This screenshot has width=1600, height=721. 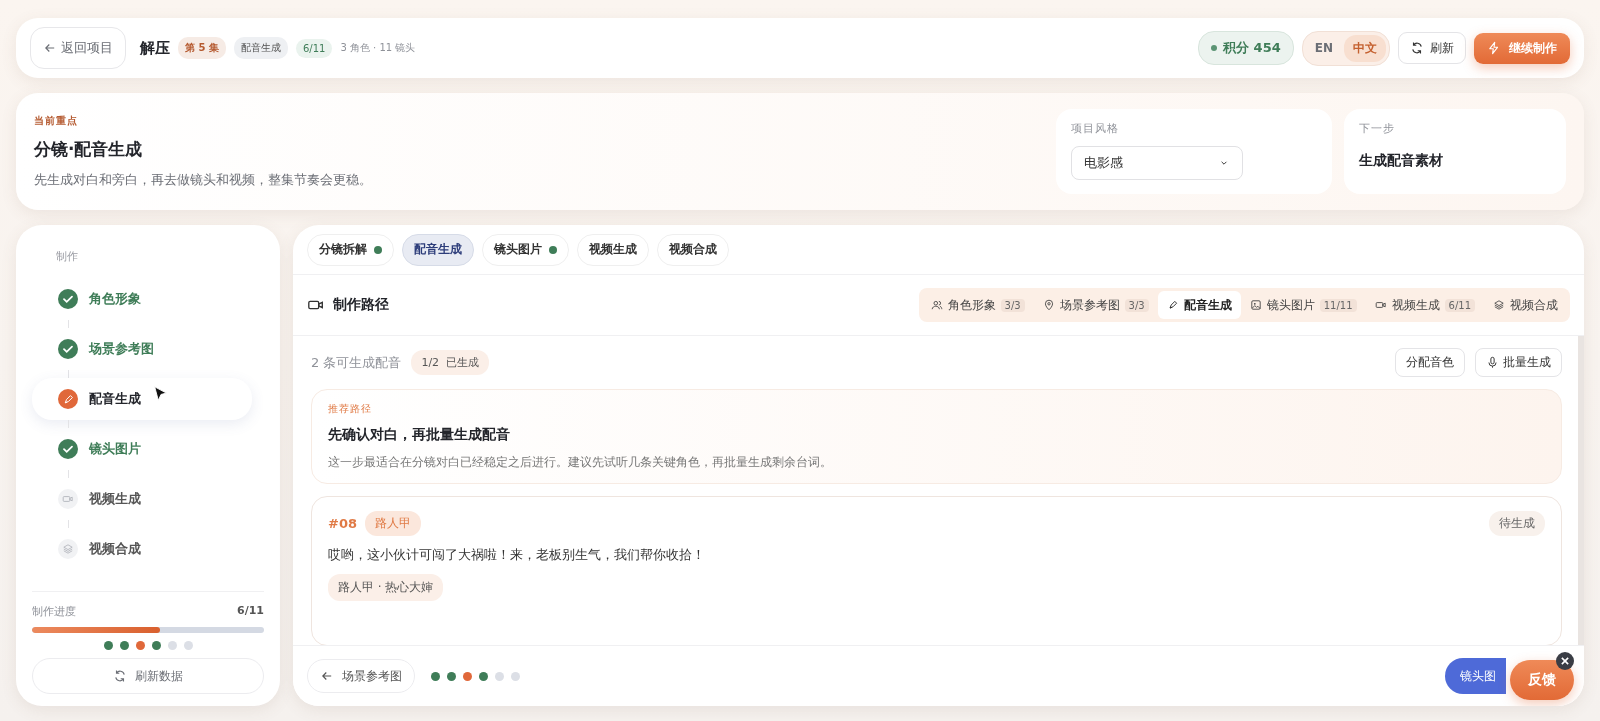 I want to click on tip-text: 这一步最适合在分镜对白已经稳定之后进行。建议先试听几条关键角色，再批量生成剩余台词。, so click(x=580, y=462).